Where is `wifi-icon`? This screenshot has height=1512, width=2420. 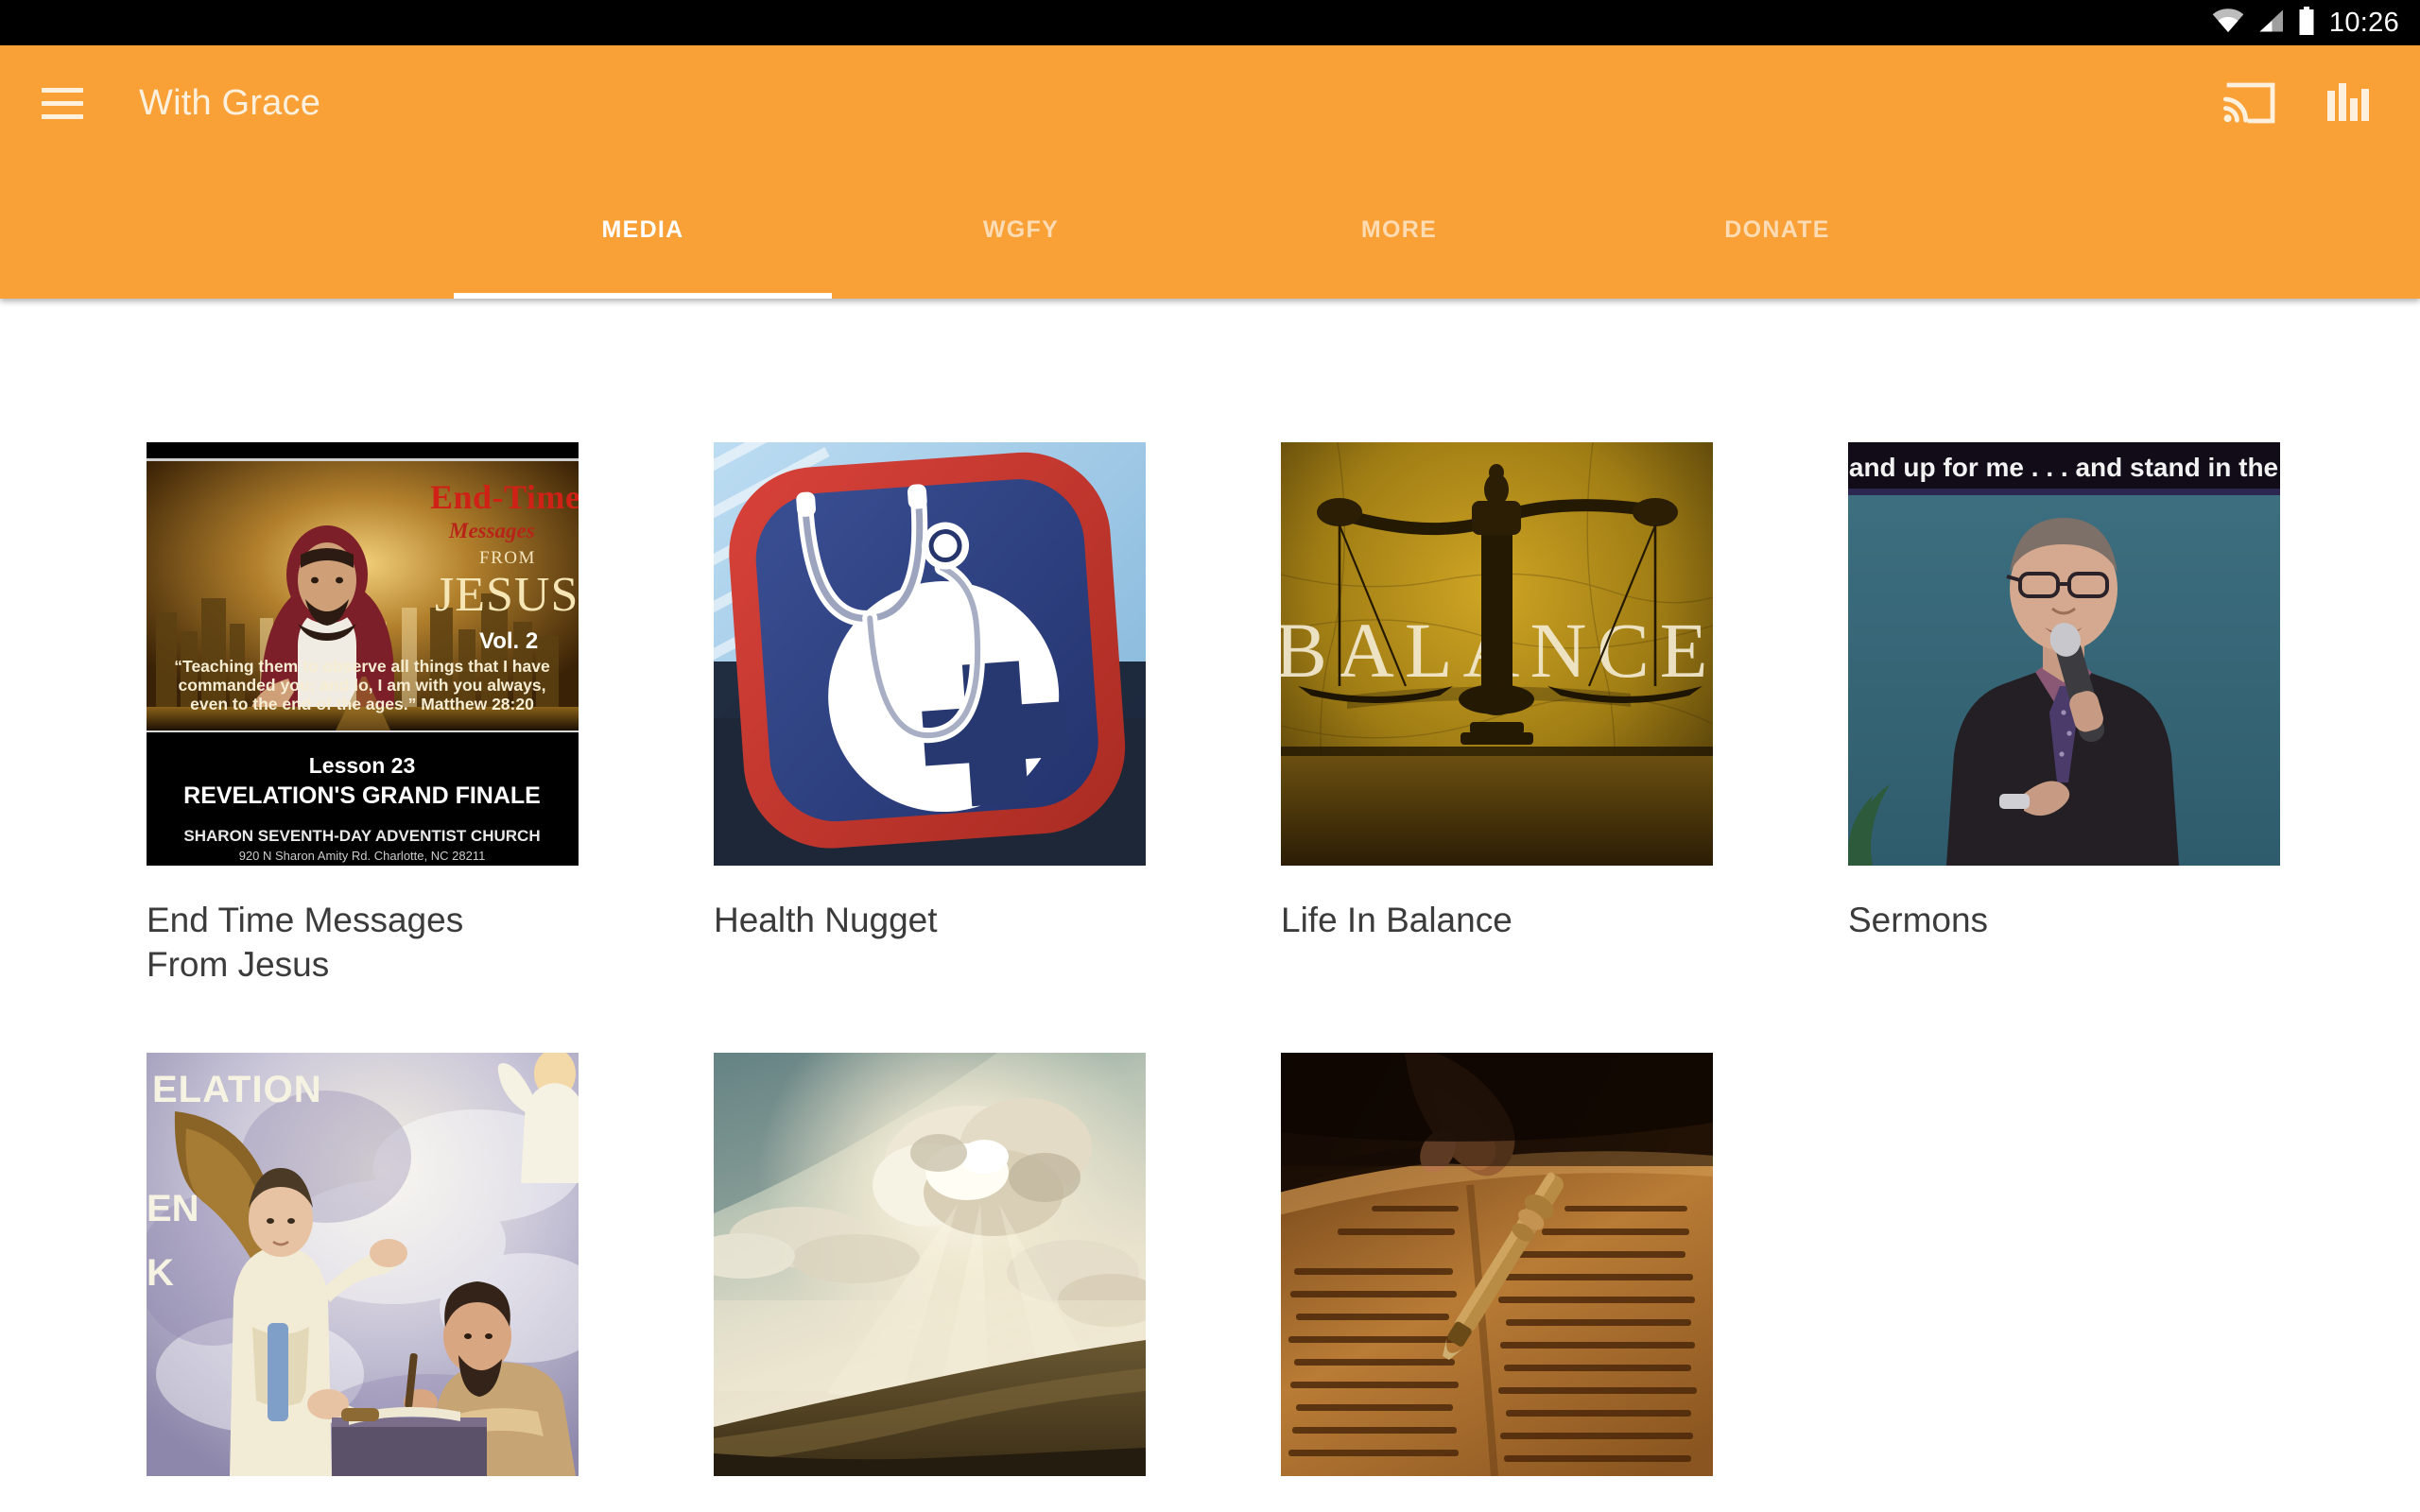
wifi-icon is located at coordinates (2228, 23).